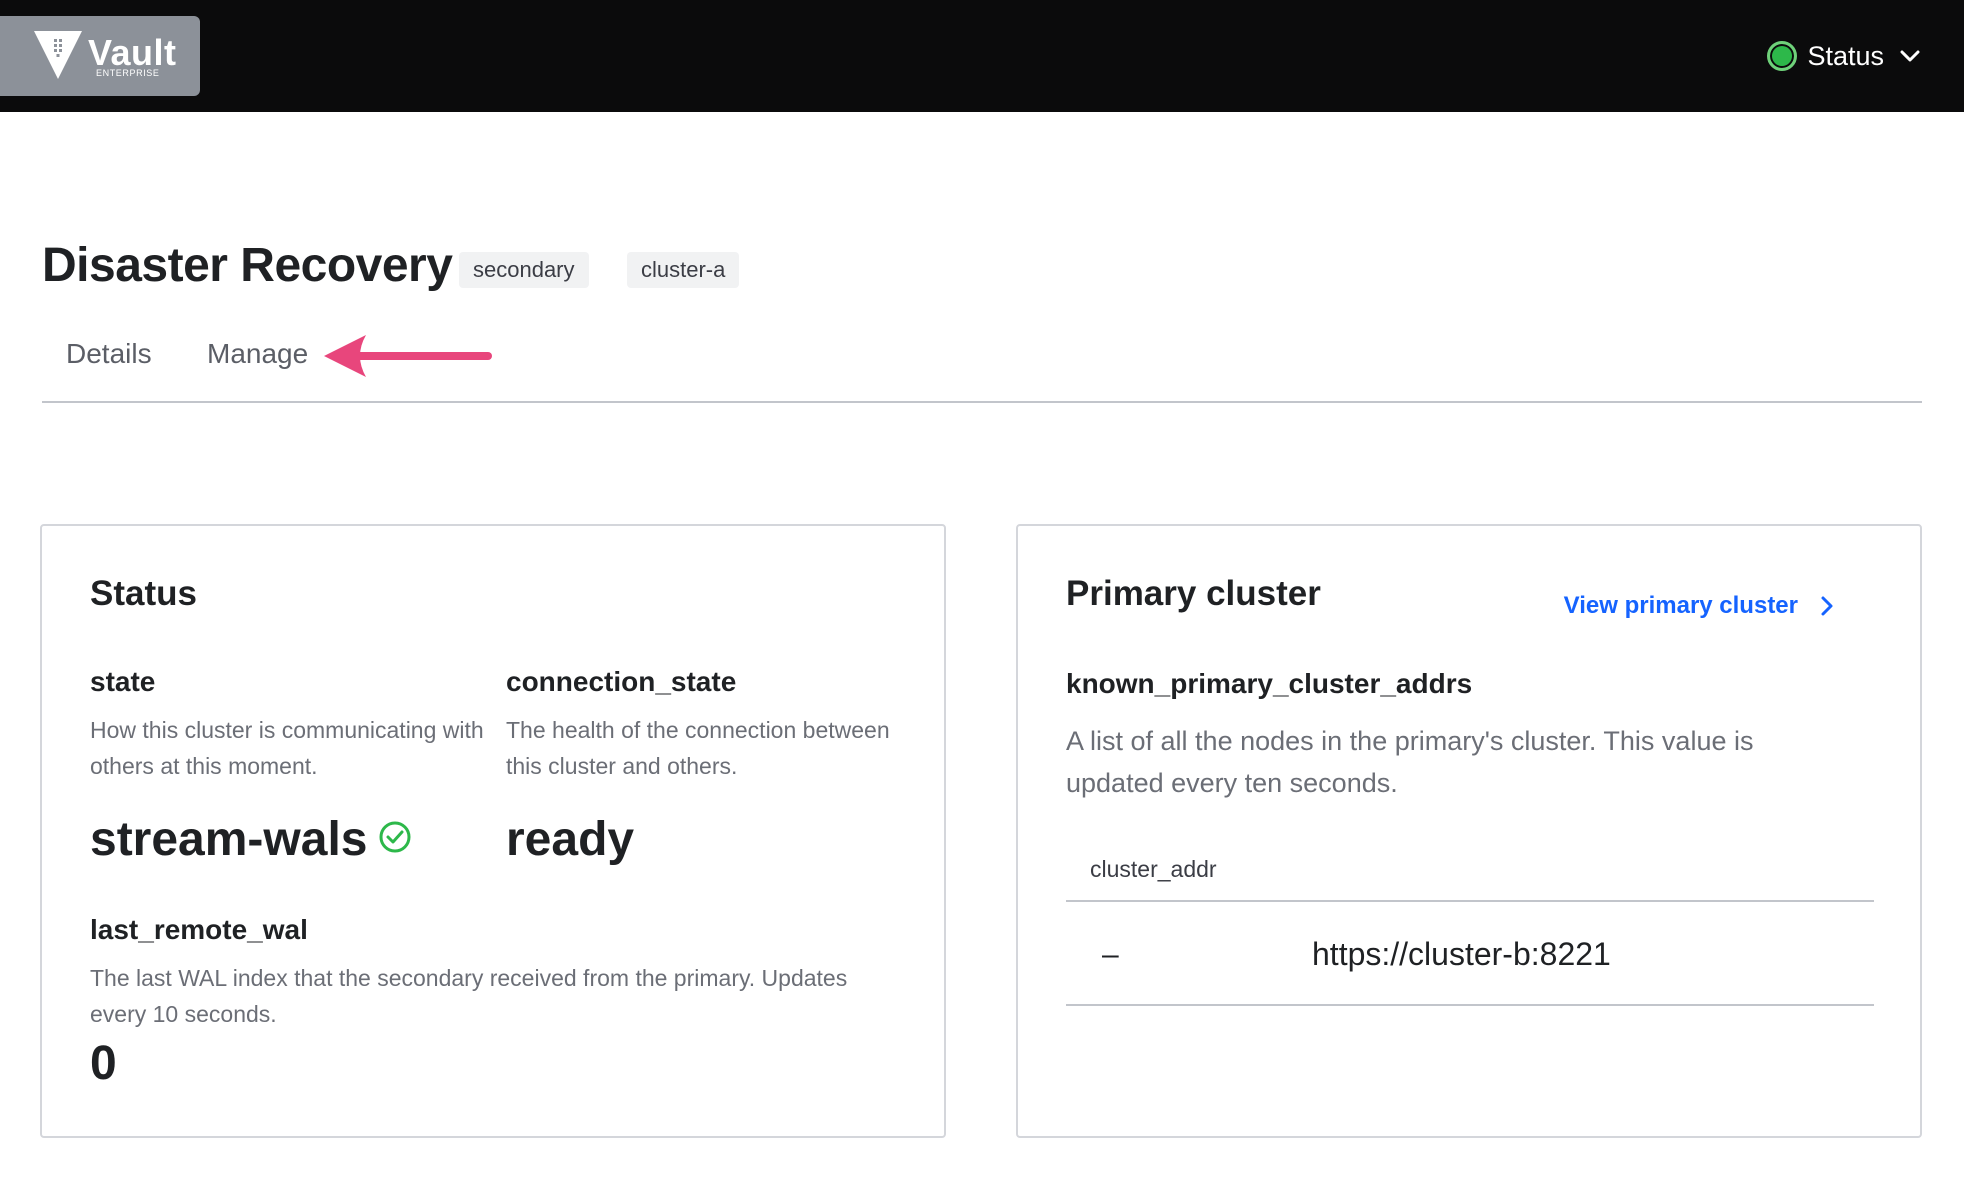  Describe the element at coordinates (229, 839) in the screenshot. I see `state-value: stream-wals` at that location.